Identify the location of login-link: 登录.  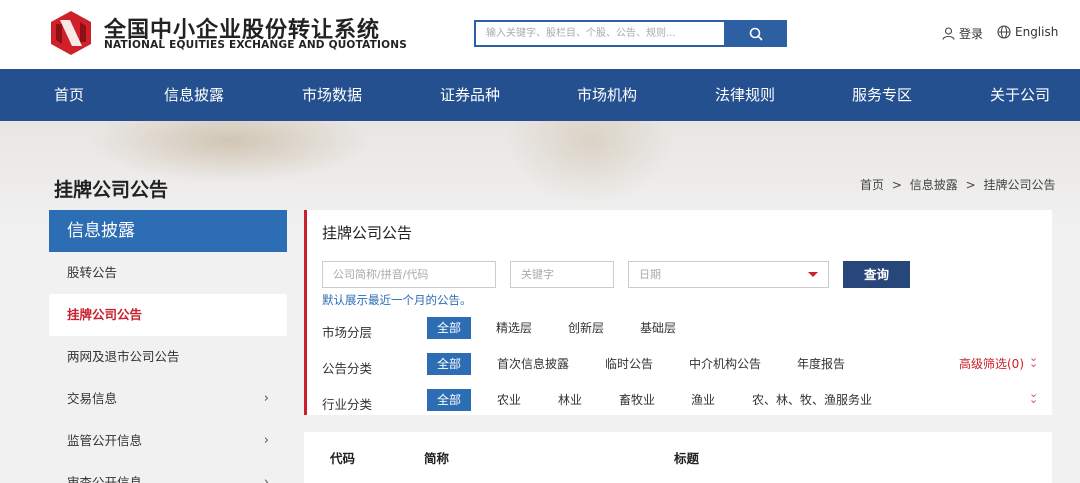
(962, 33).